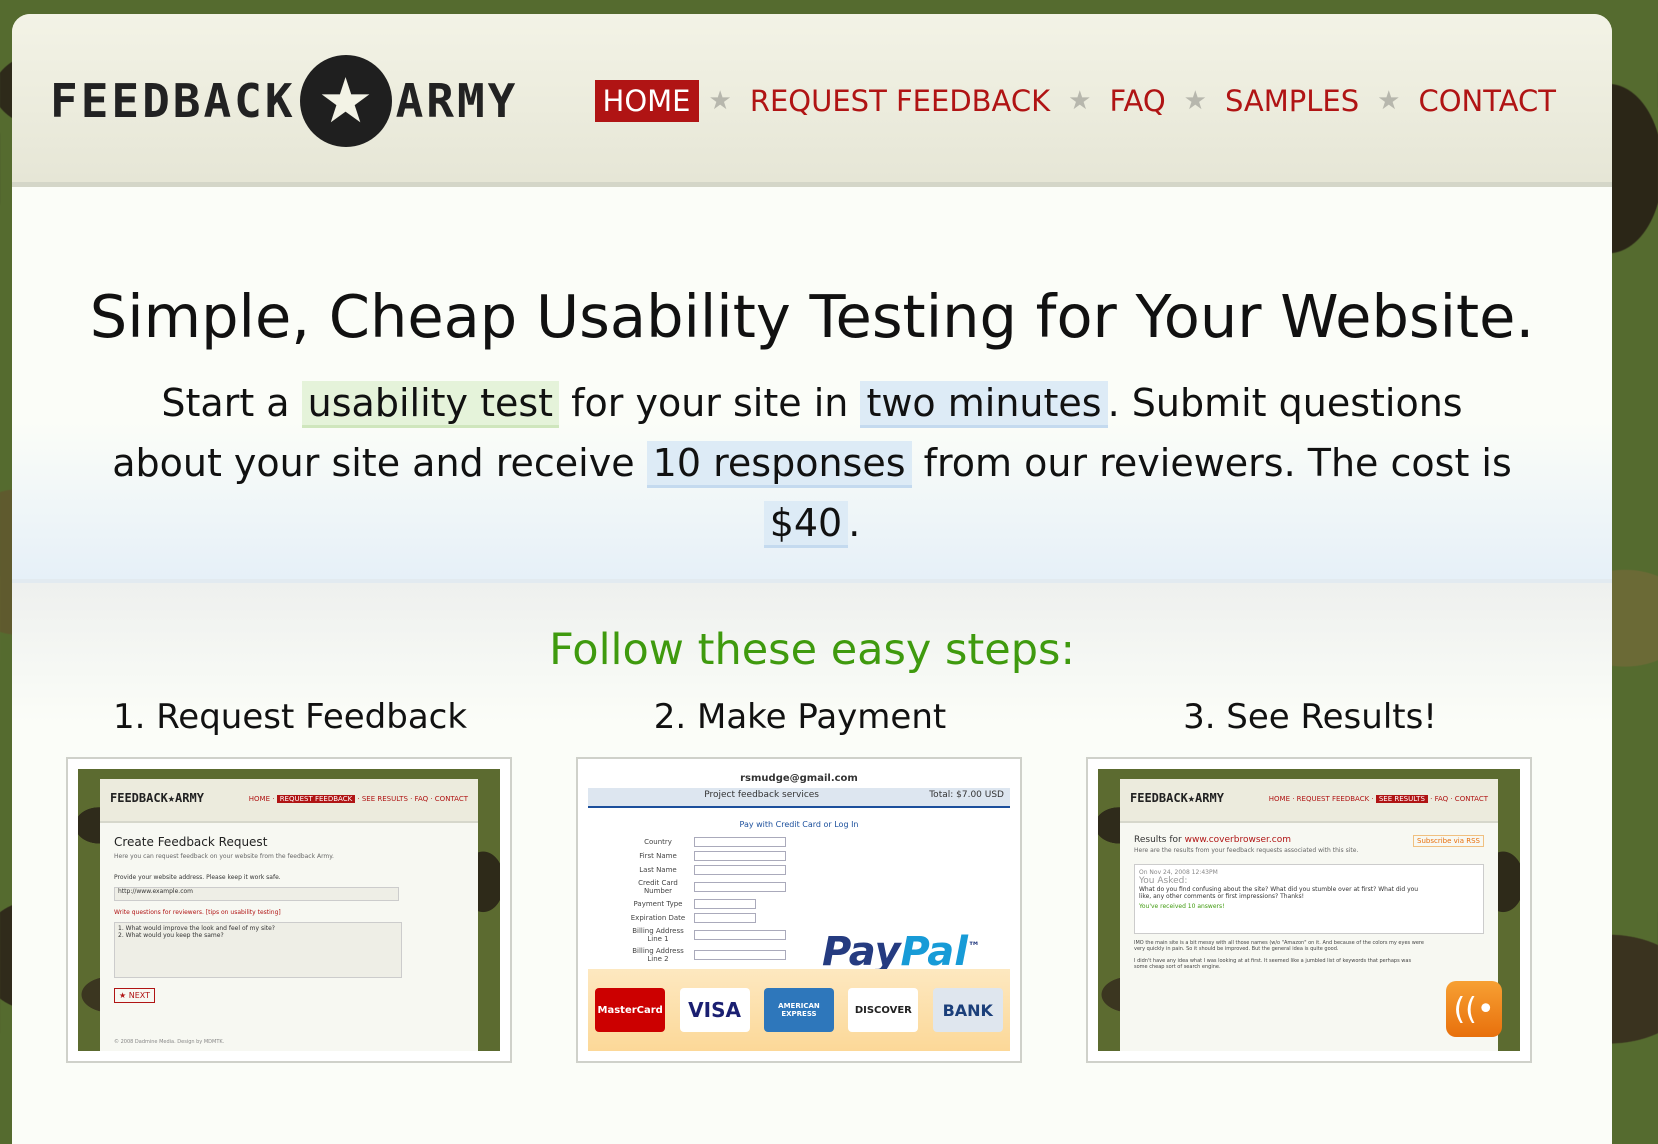  Describe the element at coordinates (345, 101) in the screenshot. I see `star-icon: ★` at that location.